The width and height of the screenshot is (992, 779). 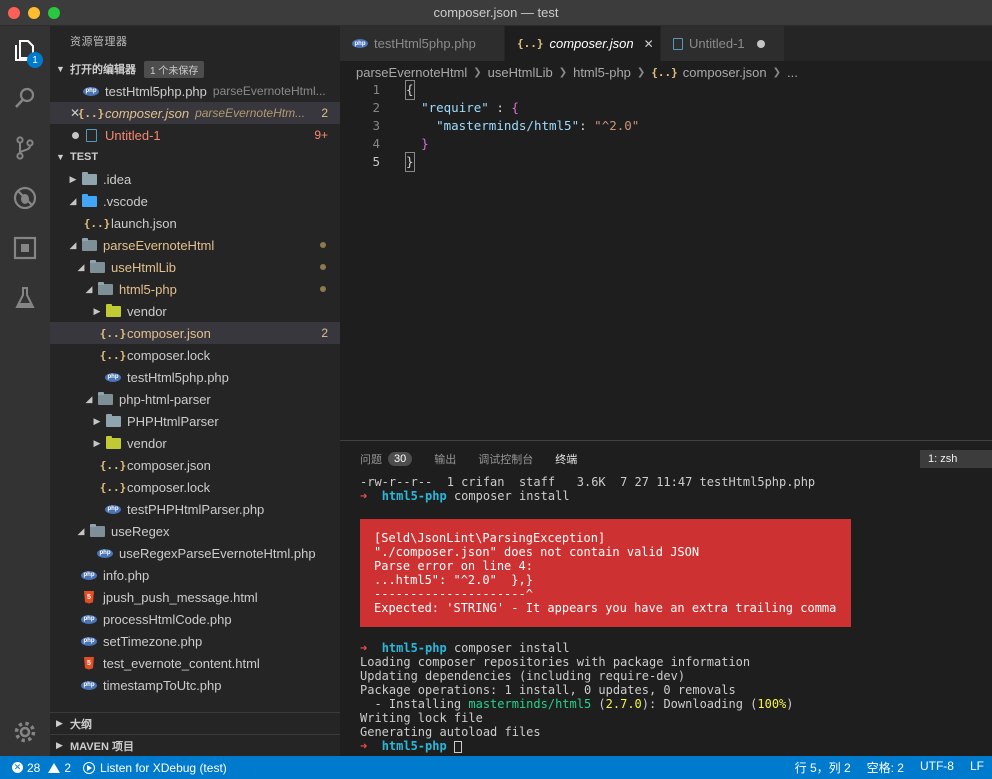 What do you see at coordinates (25, 98) in the screenshot?
I see `search-activity` at bounding box center [25, 98].